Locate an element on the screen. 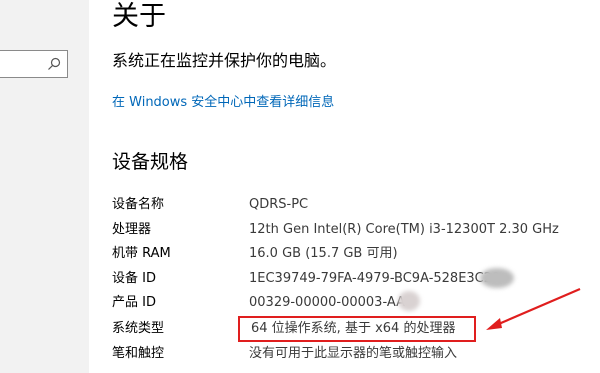 Image resolution: width=600 pixels, height=373 pixels. spec-row-ram: 机带 RAM 16.0 GB (15.7 GB 可用) is located at coordinates (352, 256).